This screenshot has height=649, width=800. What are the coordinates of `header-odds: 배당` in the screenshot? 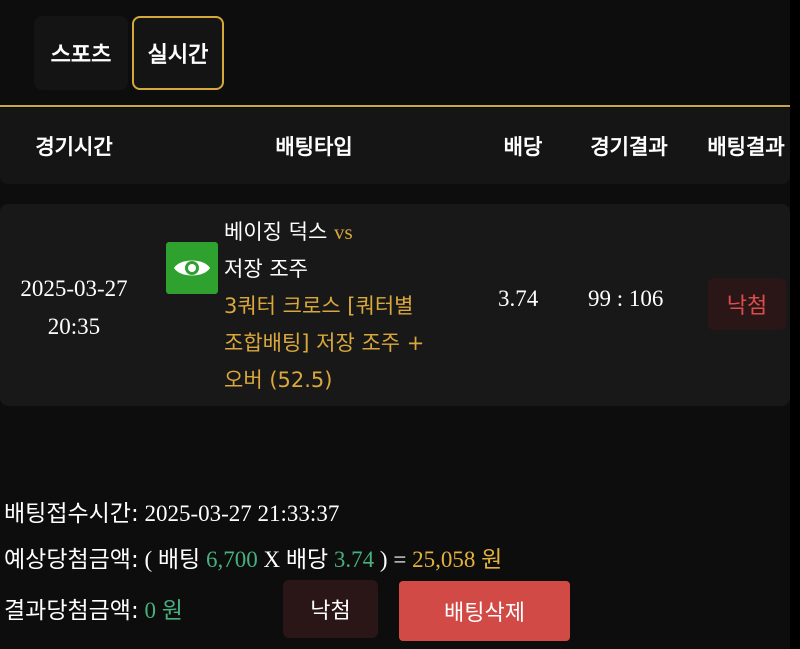 It's located at (523, 147).